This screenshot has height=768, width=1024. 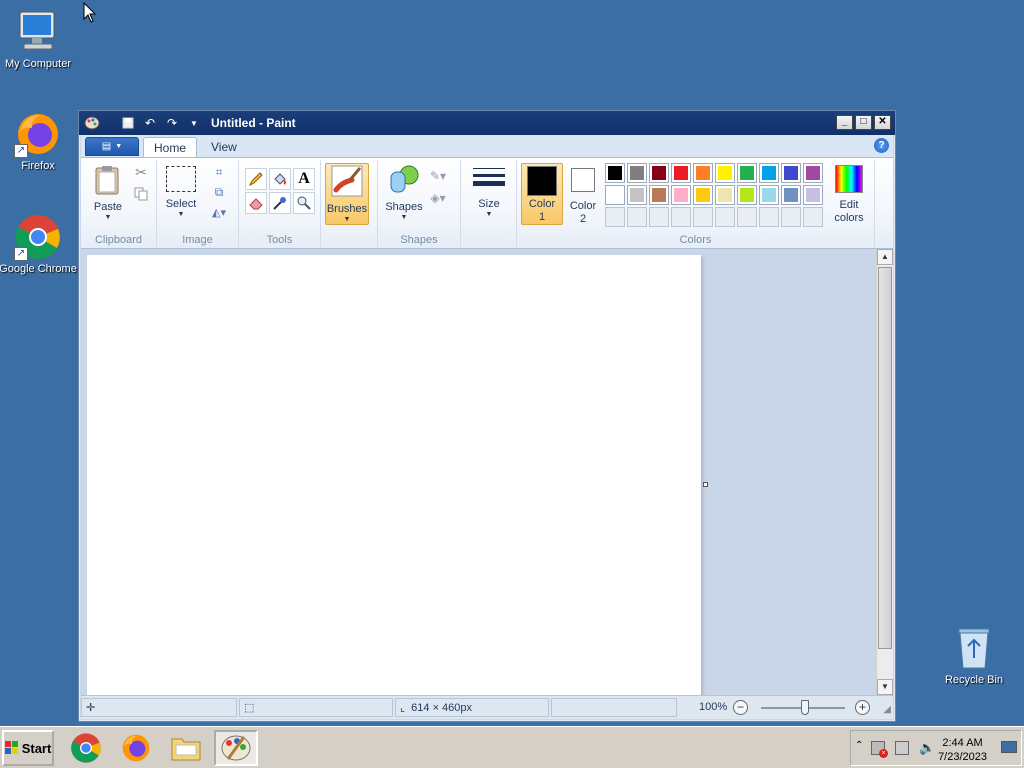 What do you see at coordinates (740, 707) in the screenshot?
I see `zoom-out-icon: −` at bounding box center [740, 707].